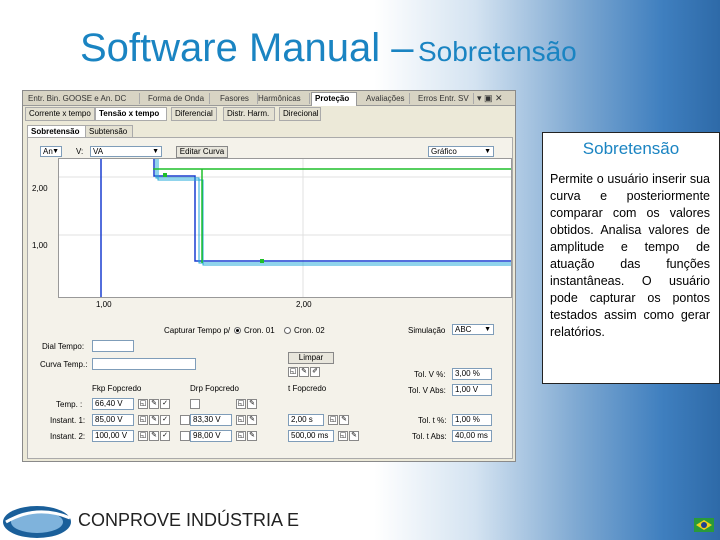 This screenshot has width=720, height=540. What do you see at coordinates (427, 330) in the screenshot?
I see `simulation-label: Simulação` at bounding box center [427, 330].